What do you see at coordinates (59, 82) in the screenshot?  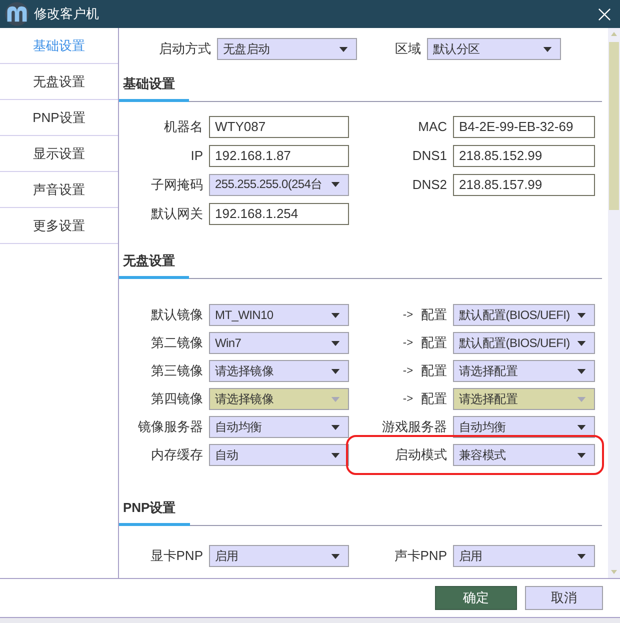 I see `sidebar-item: 无盘设置` at bounding box center [59, 82].